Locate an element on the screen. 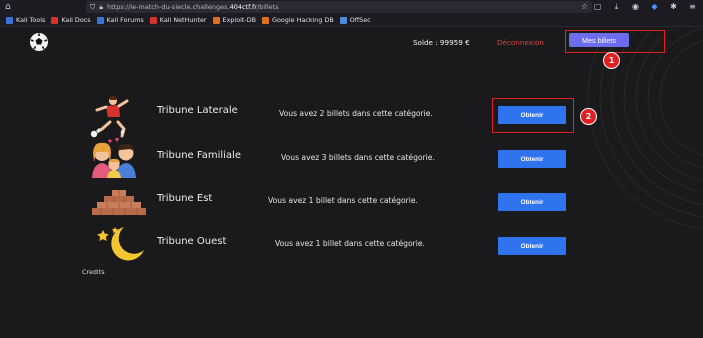 The width and height of the screenshot is (703, 338). tribune-familiale-title: Tribune Familiale is located at coordinates (199, 155).